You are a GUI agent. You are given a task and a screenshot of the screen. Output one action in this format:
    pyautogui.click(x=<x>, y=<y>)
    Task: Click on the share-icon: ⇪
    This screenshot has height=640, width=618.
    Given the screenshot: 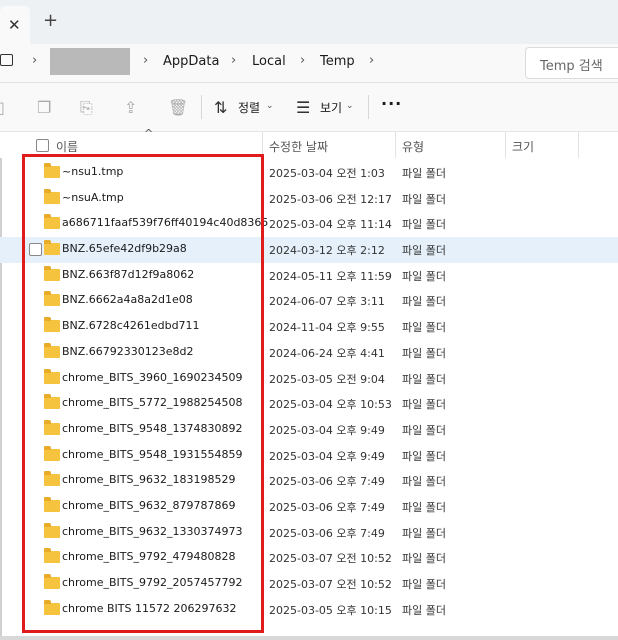 What is the action you would take?
    pyautogui.click(x=130, y=107)
    